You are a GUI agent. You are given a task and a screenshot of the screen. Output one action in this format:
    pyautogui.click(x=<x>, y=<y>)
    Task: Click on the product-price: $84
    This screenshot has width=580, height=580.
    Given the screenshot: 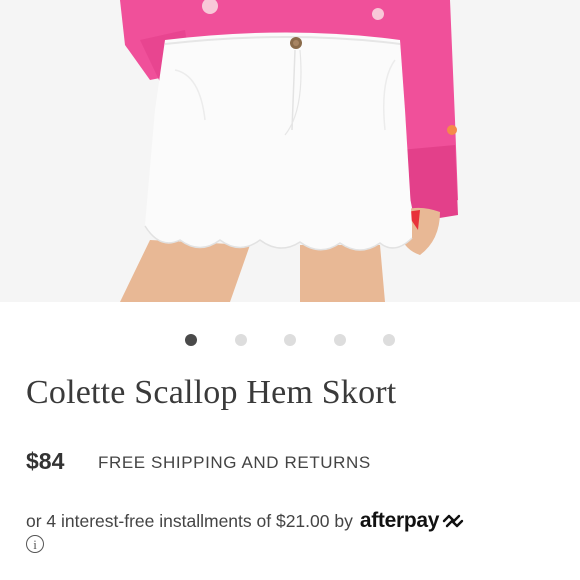 What is the action you would take?
    pyautogui.click(x=45, y=461)
    